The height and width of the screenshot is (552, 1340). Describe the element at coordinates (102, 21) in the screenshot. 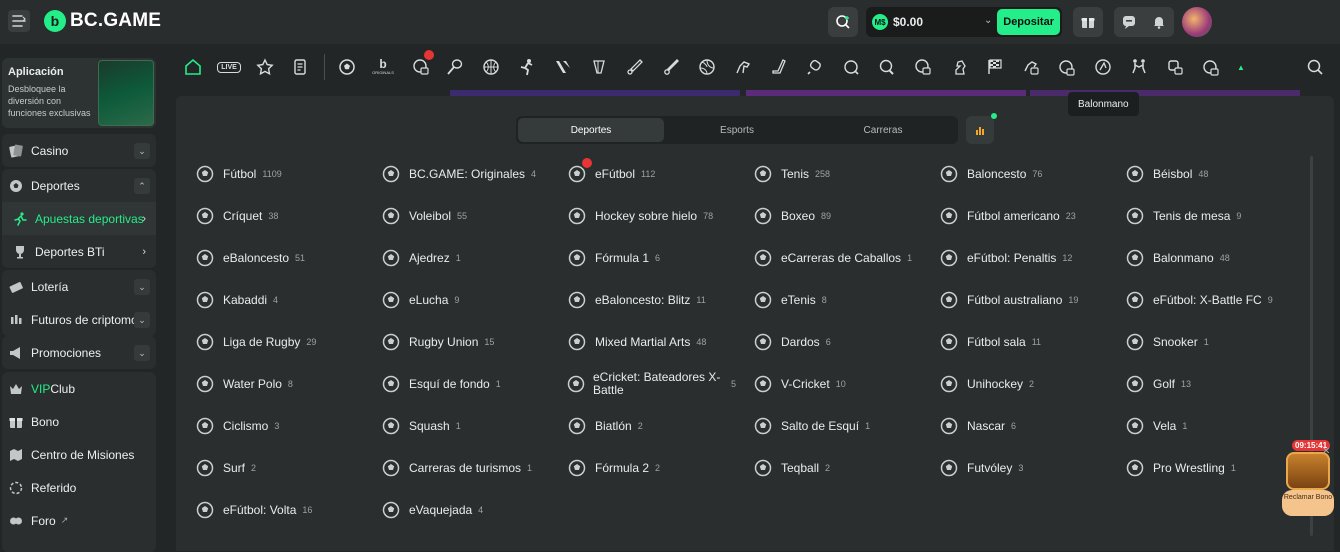

I see `logo: b BC.GAME` at that location.